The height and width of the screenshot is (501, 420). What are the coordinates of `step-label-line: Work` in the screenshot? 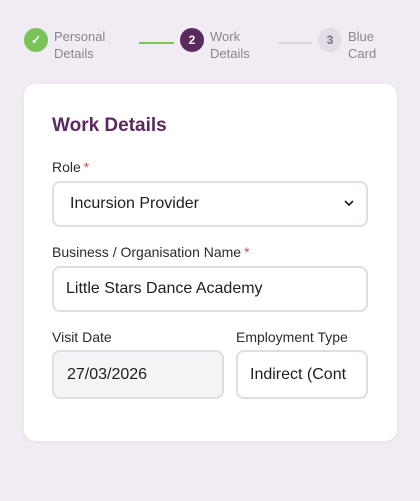 It's located at (225, 36).